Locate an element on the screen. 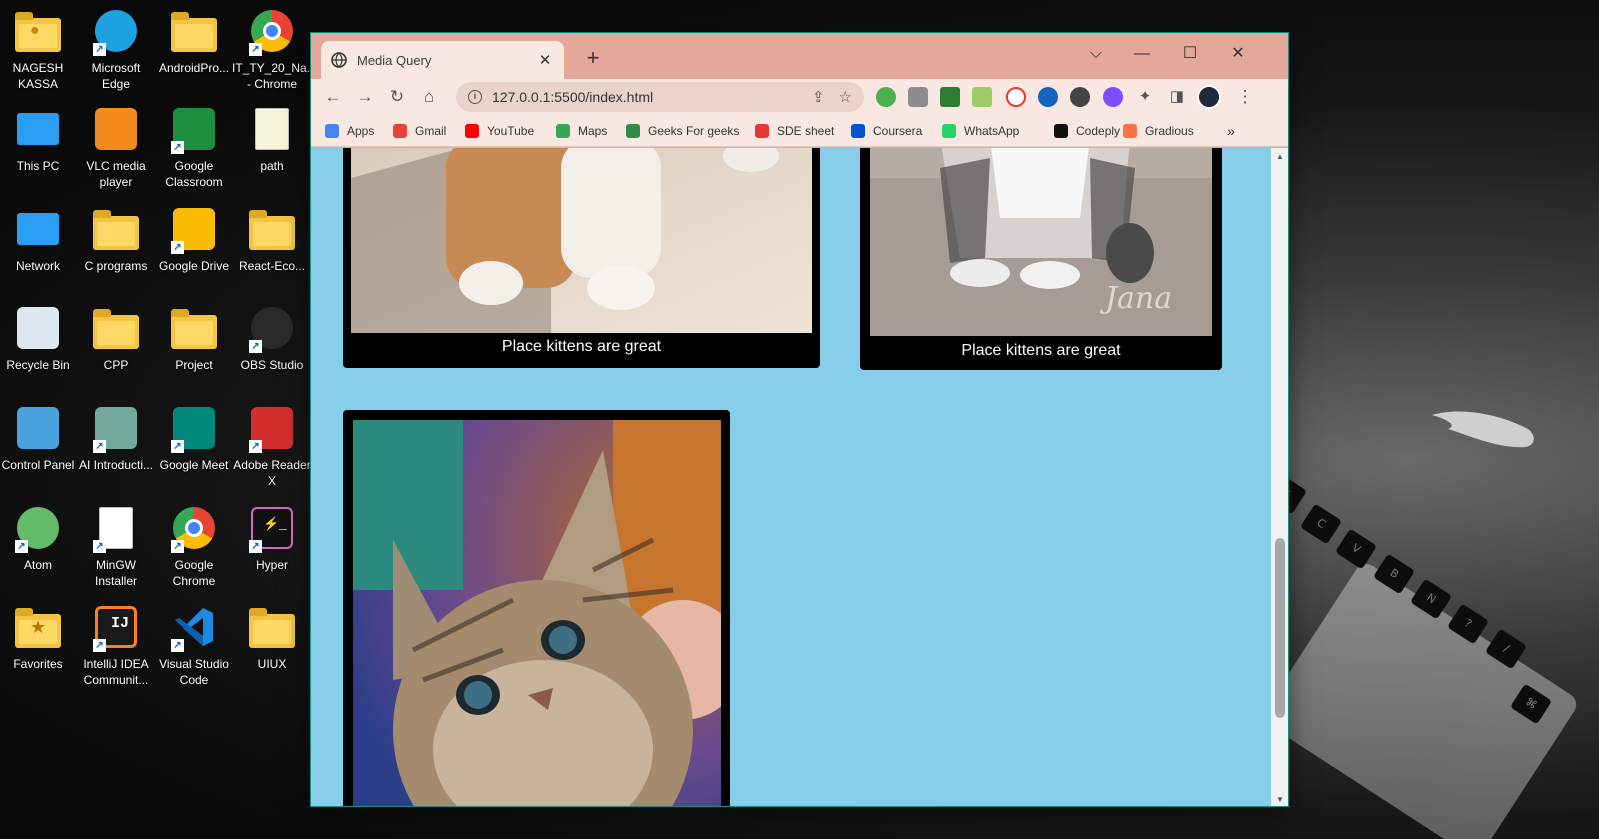 Image resolution: width=1599 pixels, height=839 pixels. extension-bug-icon is located at coordinates (918, 97).